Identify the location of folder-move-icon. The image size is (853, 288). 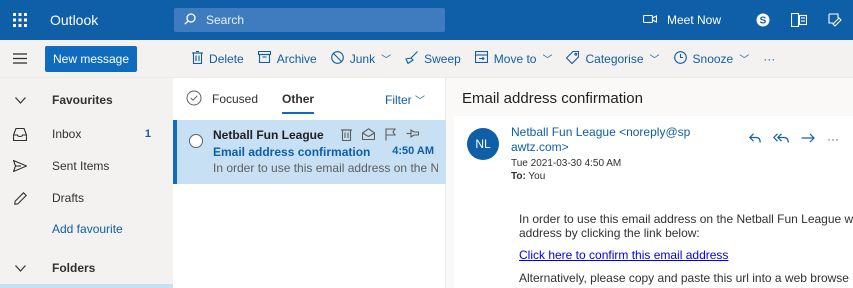
(481, 58).